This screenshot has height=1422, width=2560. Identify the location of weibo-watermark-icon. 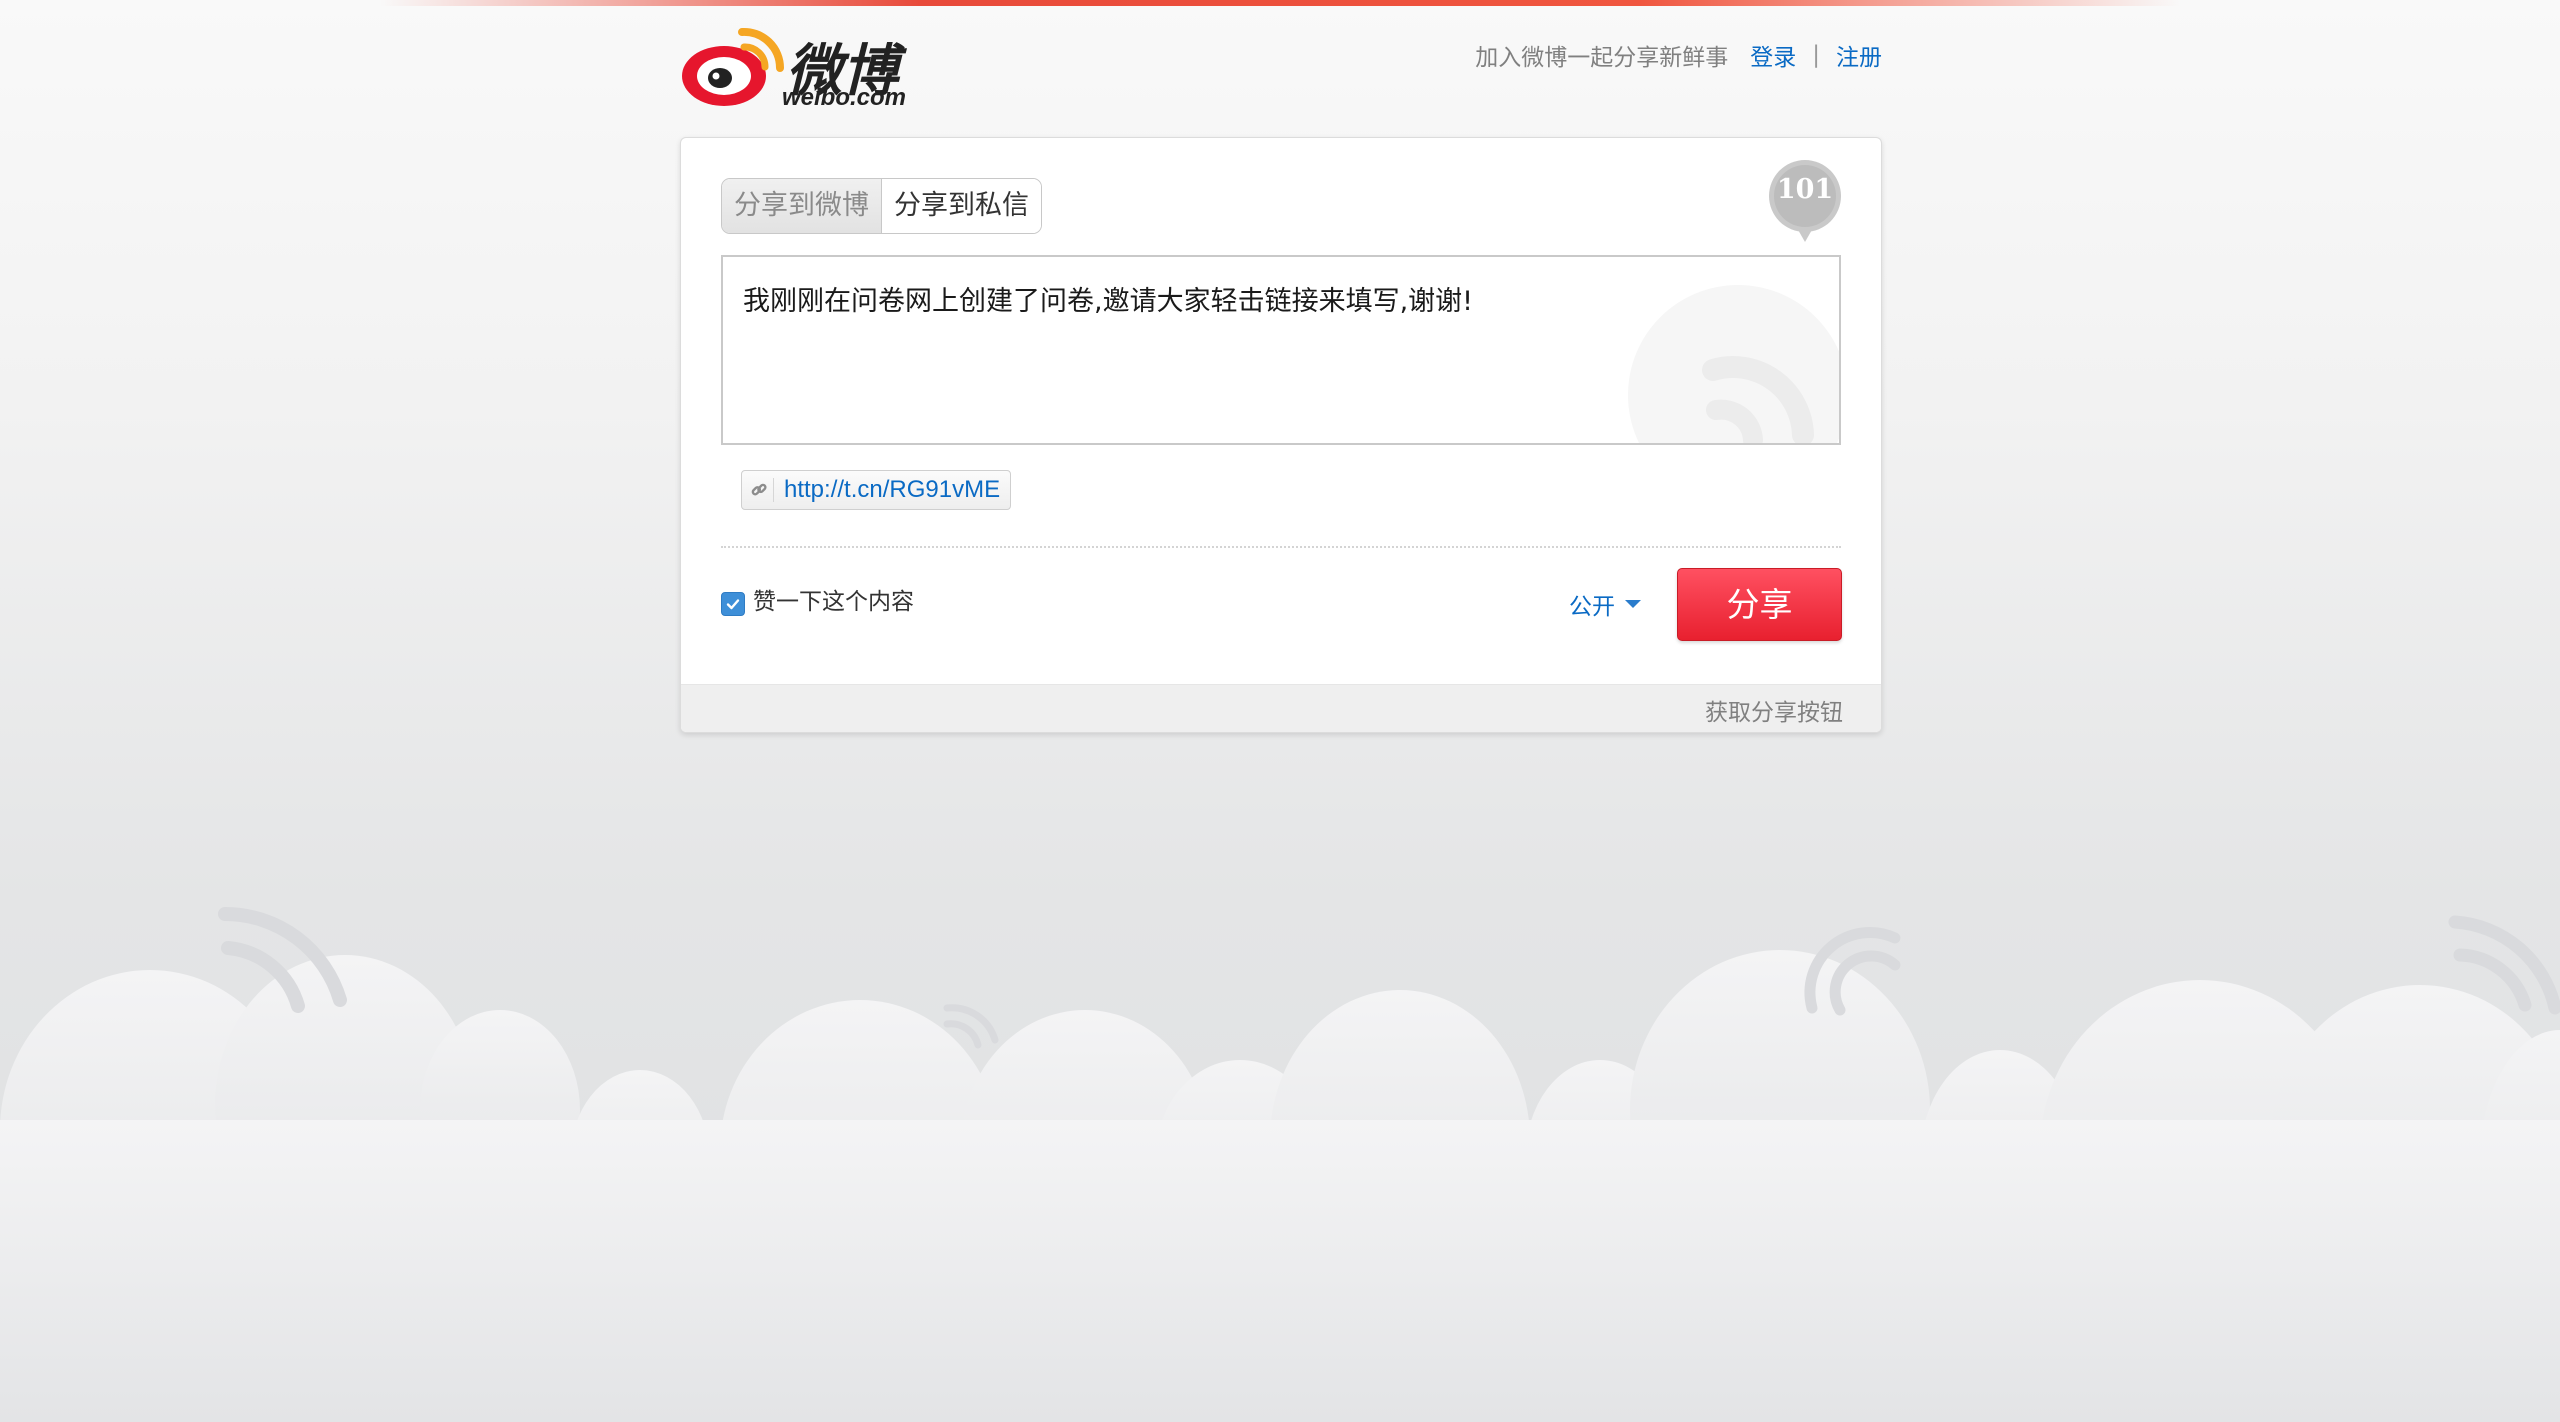
(1733, 364).